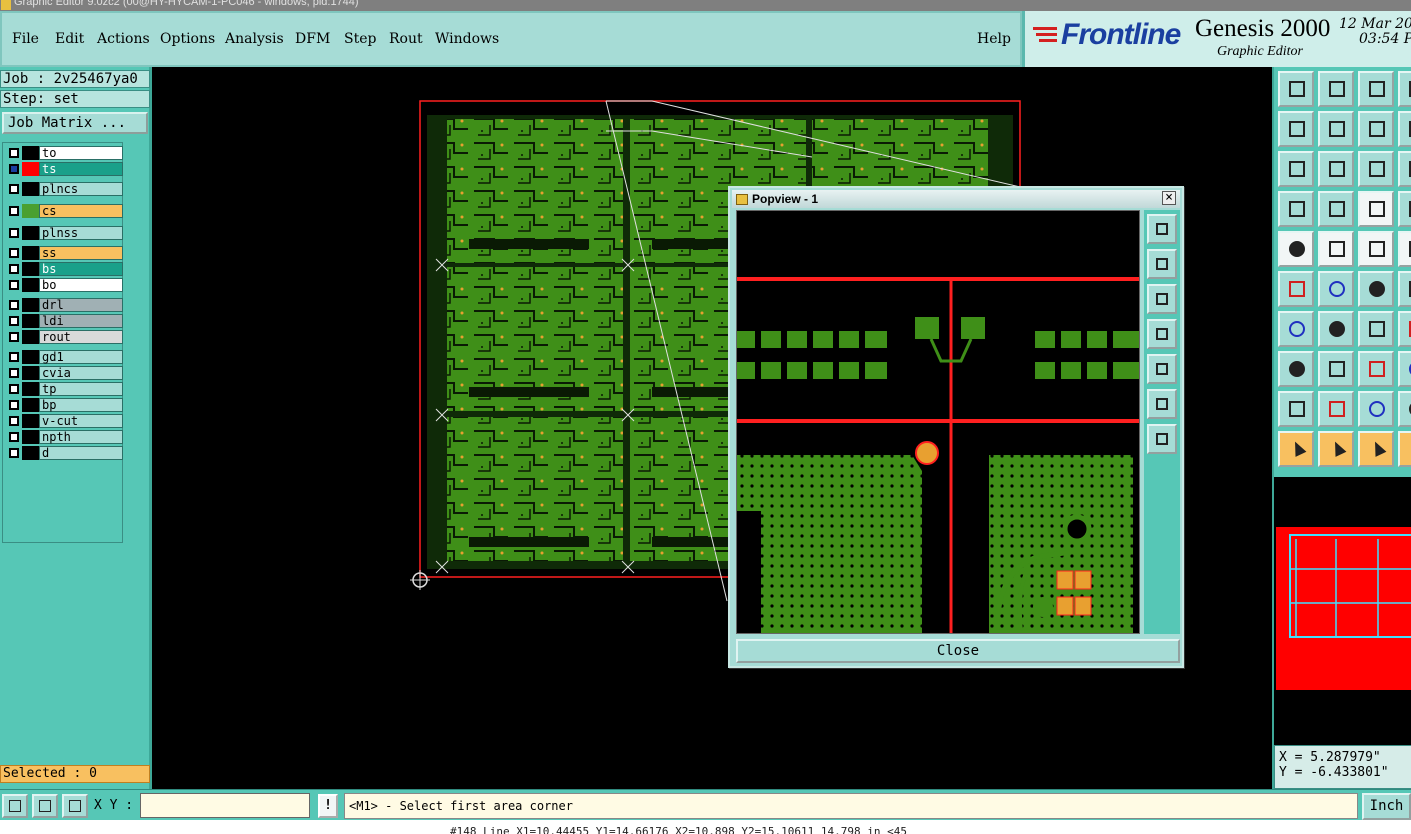 The image size is (1411, 834). What do you see at coordinates (1404, 249) in the screenshot?
I see `feature-button` at bounding box center [1404, 249].